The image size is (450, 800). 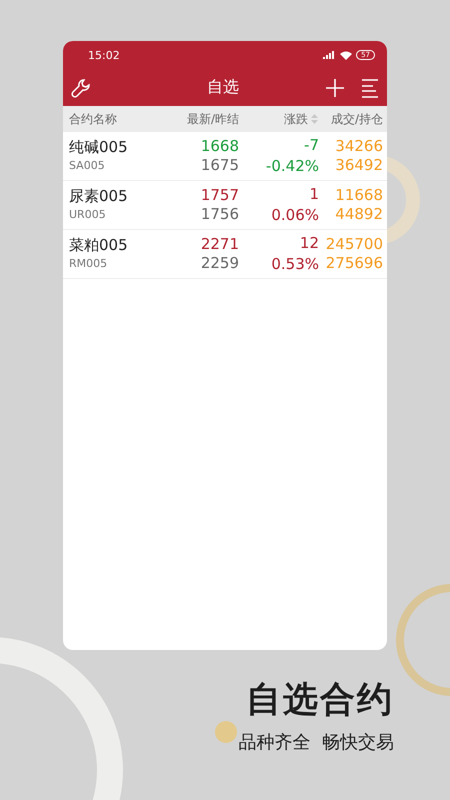 I want to click on settle-price: 2259, so click(x=219, y=263).